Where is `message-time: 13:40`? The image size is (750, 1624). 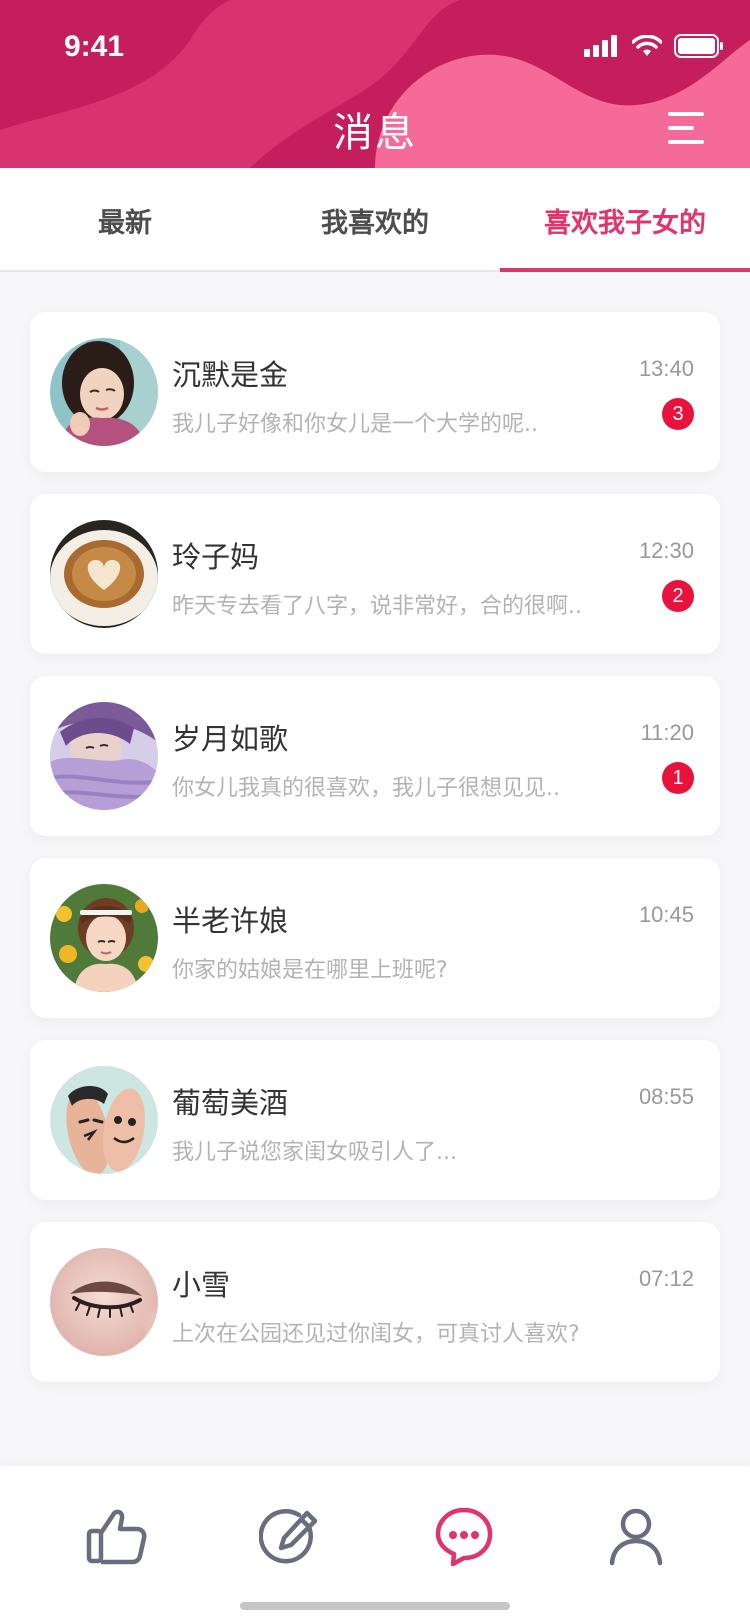
message-time: 13:40 is located at coordinates (666, 368).